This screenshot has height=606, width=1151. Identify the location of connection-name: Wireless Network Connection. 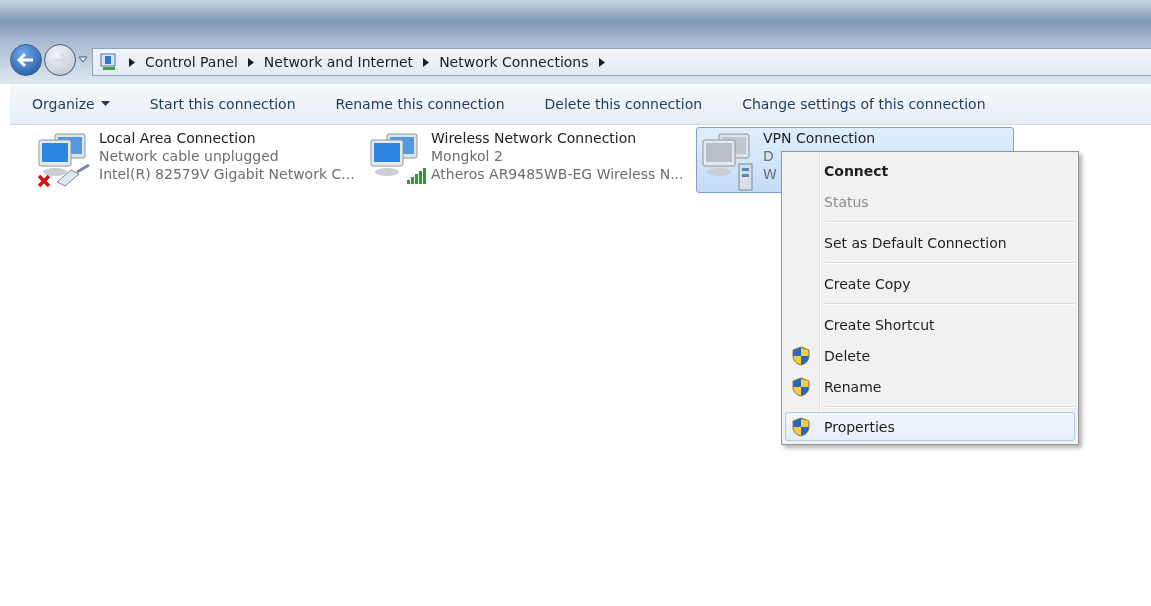
(534, 138).